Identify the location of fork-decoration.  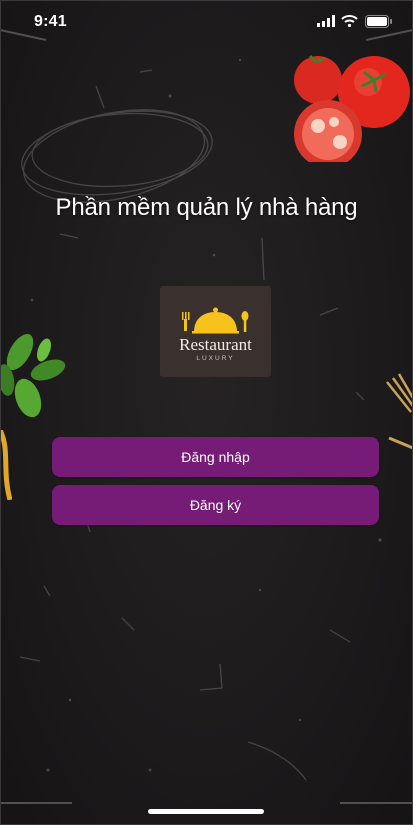
(399, 411).